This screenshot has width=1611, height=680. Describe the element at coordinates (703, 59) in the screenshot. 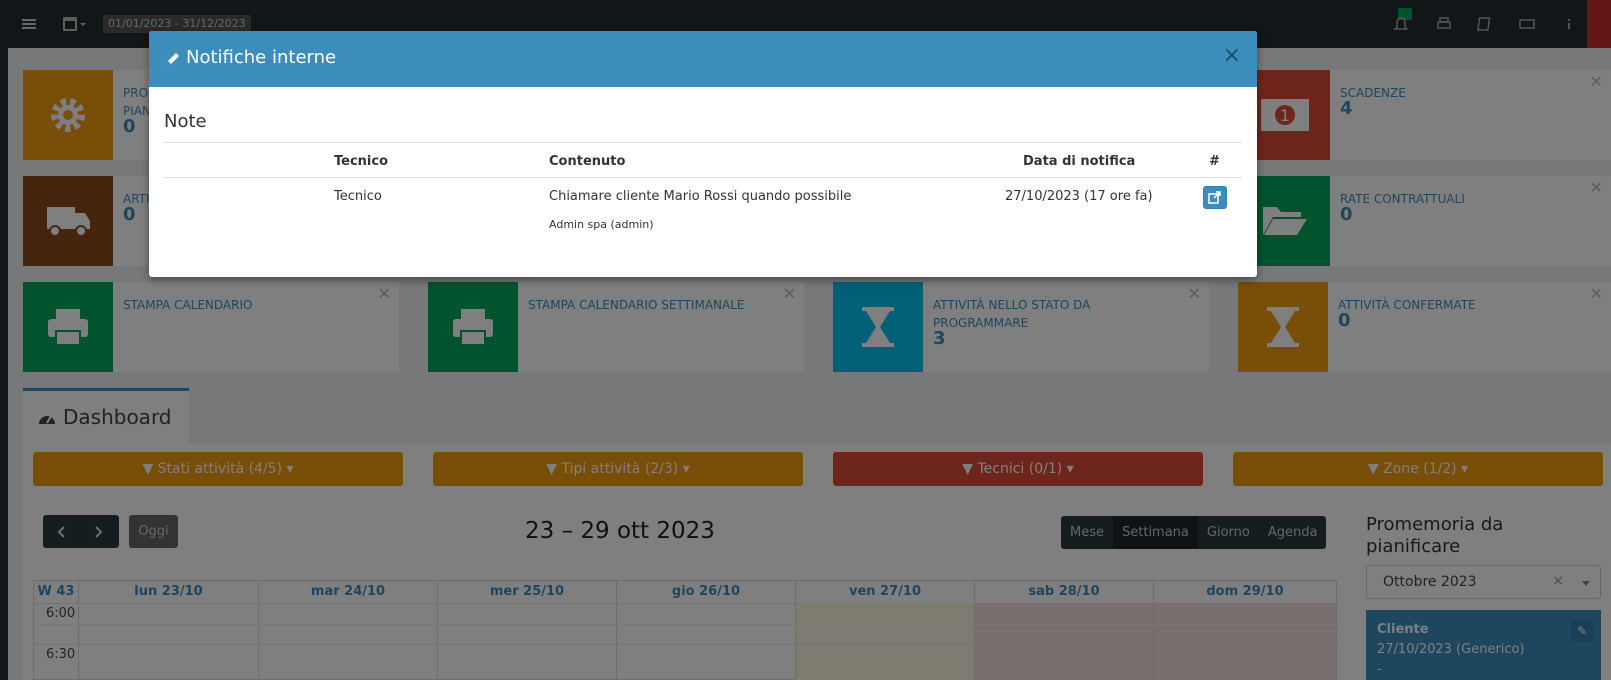

I see `modal-header: Notifiche interne ×` at that location.